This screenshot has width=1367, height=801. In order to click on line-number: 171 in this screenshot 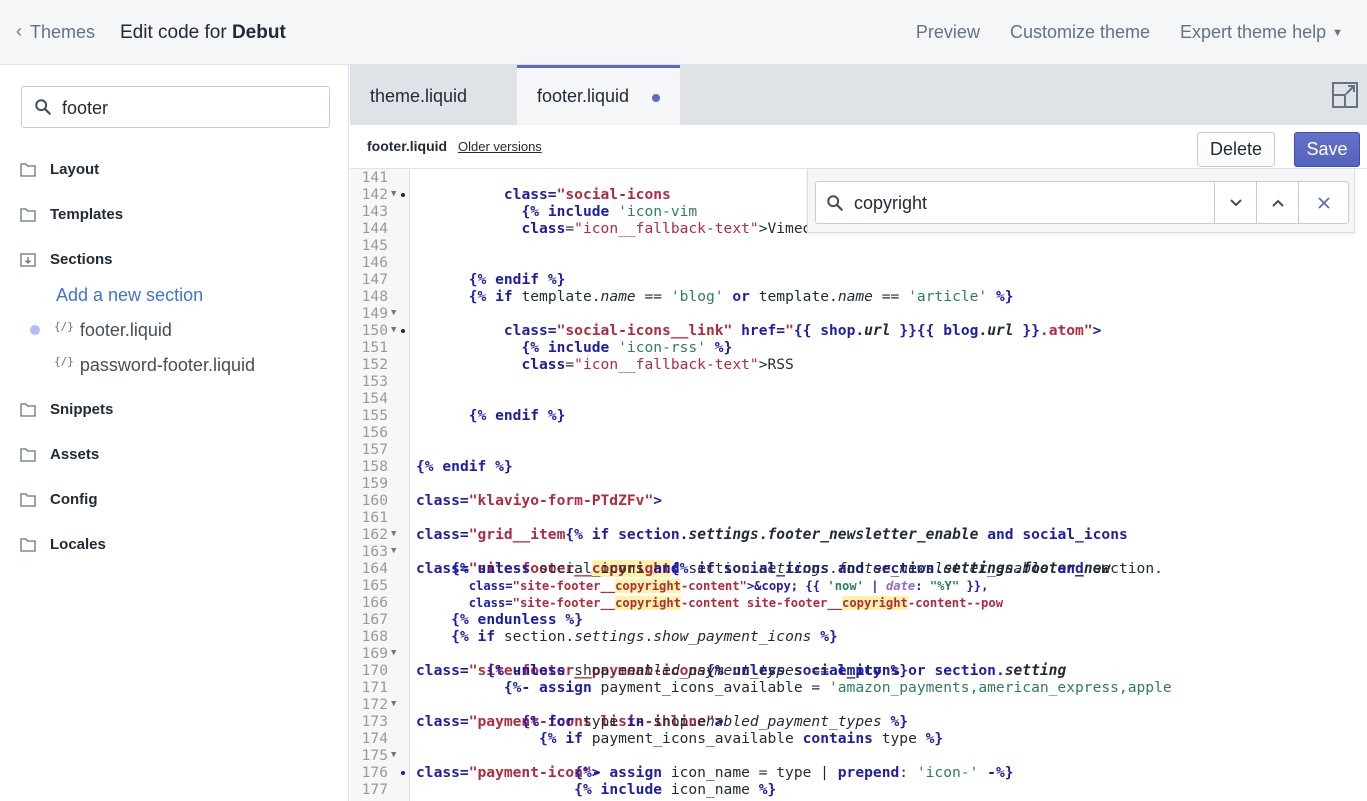, I will do `click(374, 687)`.